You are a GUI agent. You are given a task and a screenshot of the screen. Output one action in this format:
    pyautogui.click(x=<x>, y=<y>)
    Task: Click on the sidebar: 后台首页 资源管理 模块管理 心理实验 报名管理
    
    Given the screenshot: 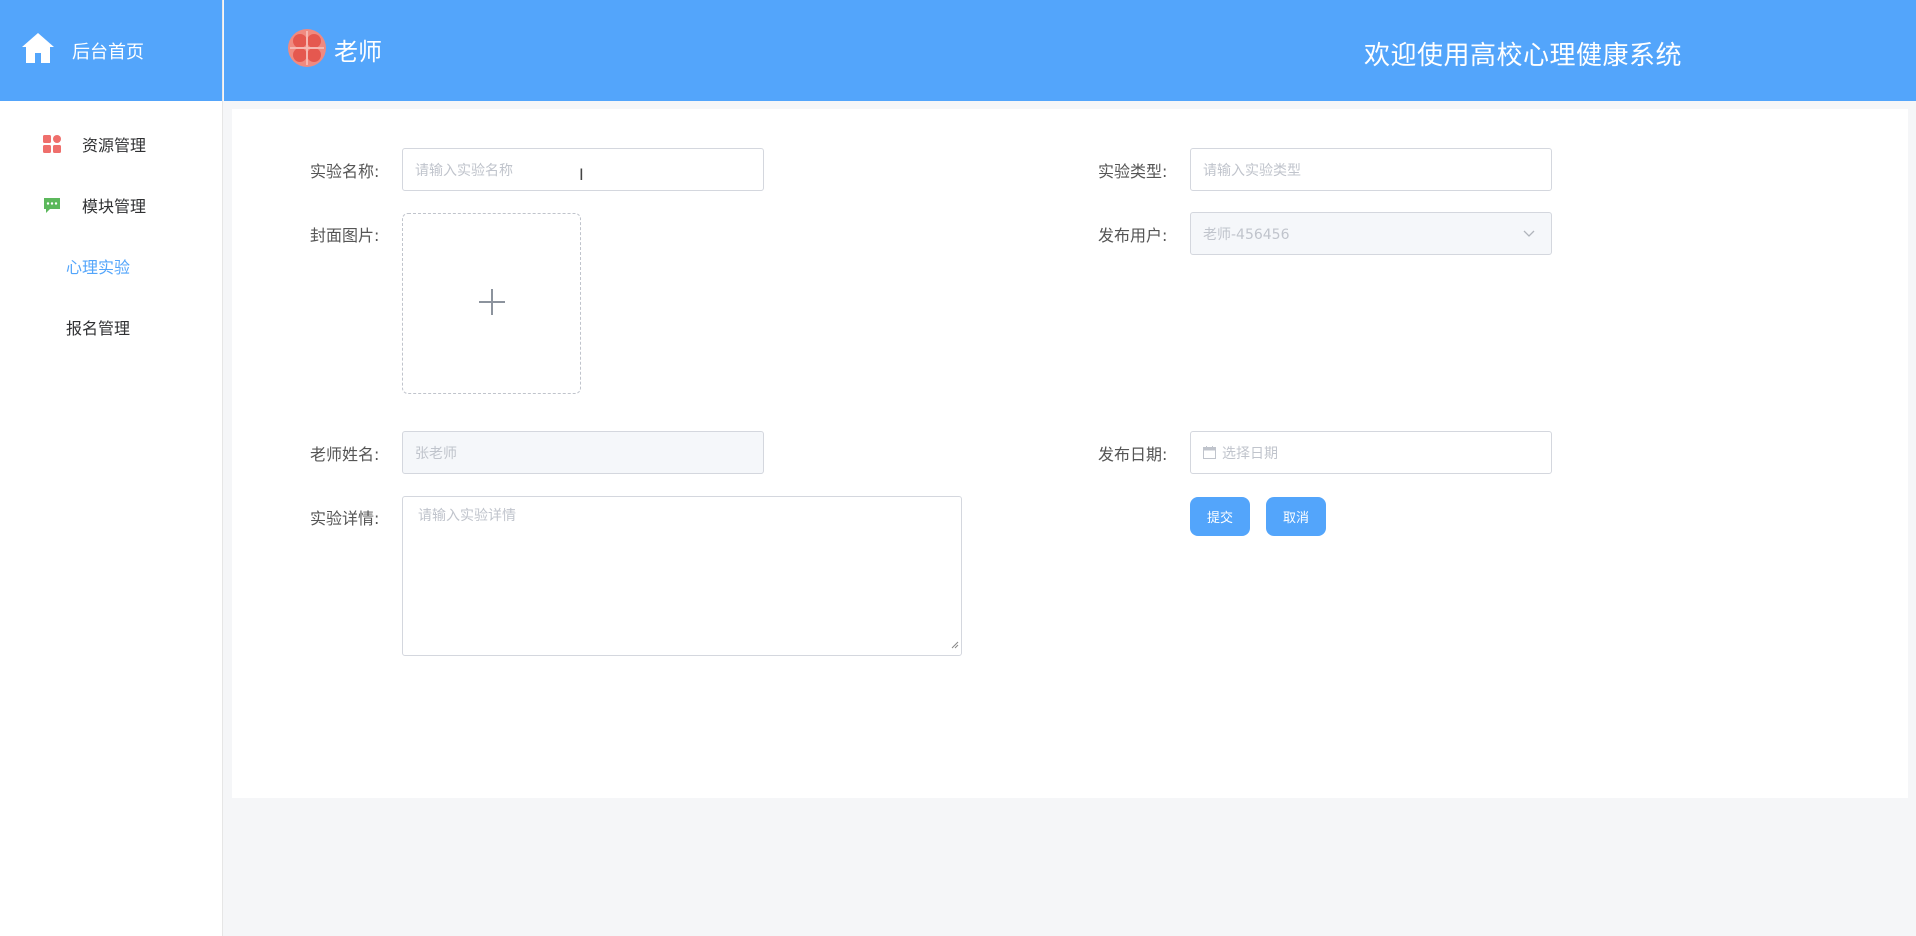 What is the action you would take?
    pyautogui.click(x=111, y=468)
    